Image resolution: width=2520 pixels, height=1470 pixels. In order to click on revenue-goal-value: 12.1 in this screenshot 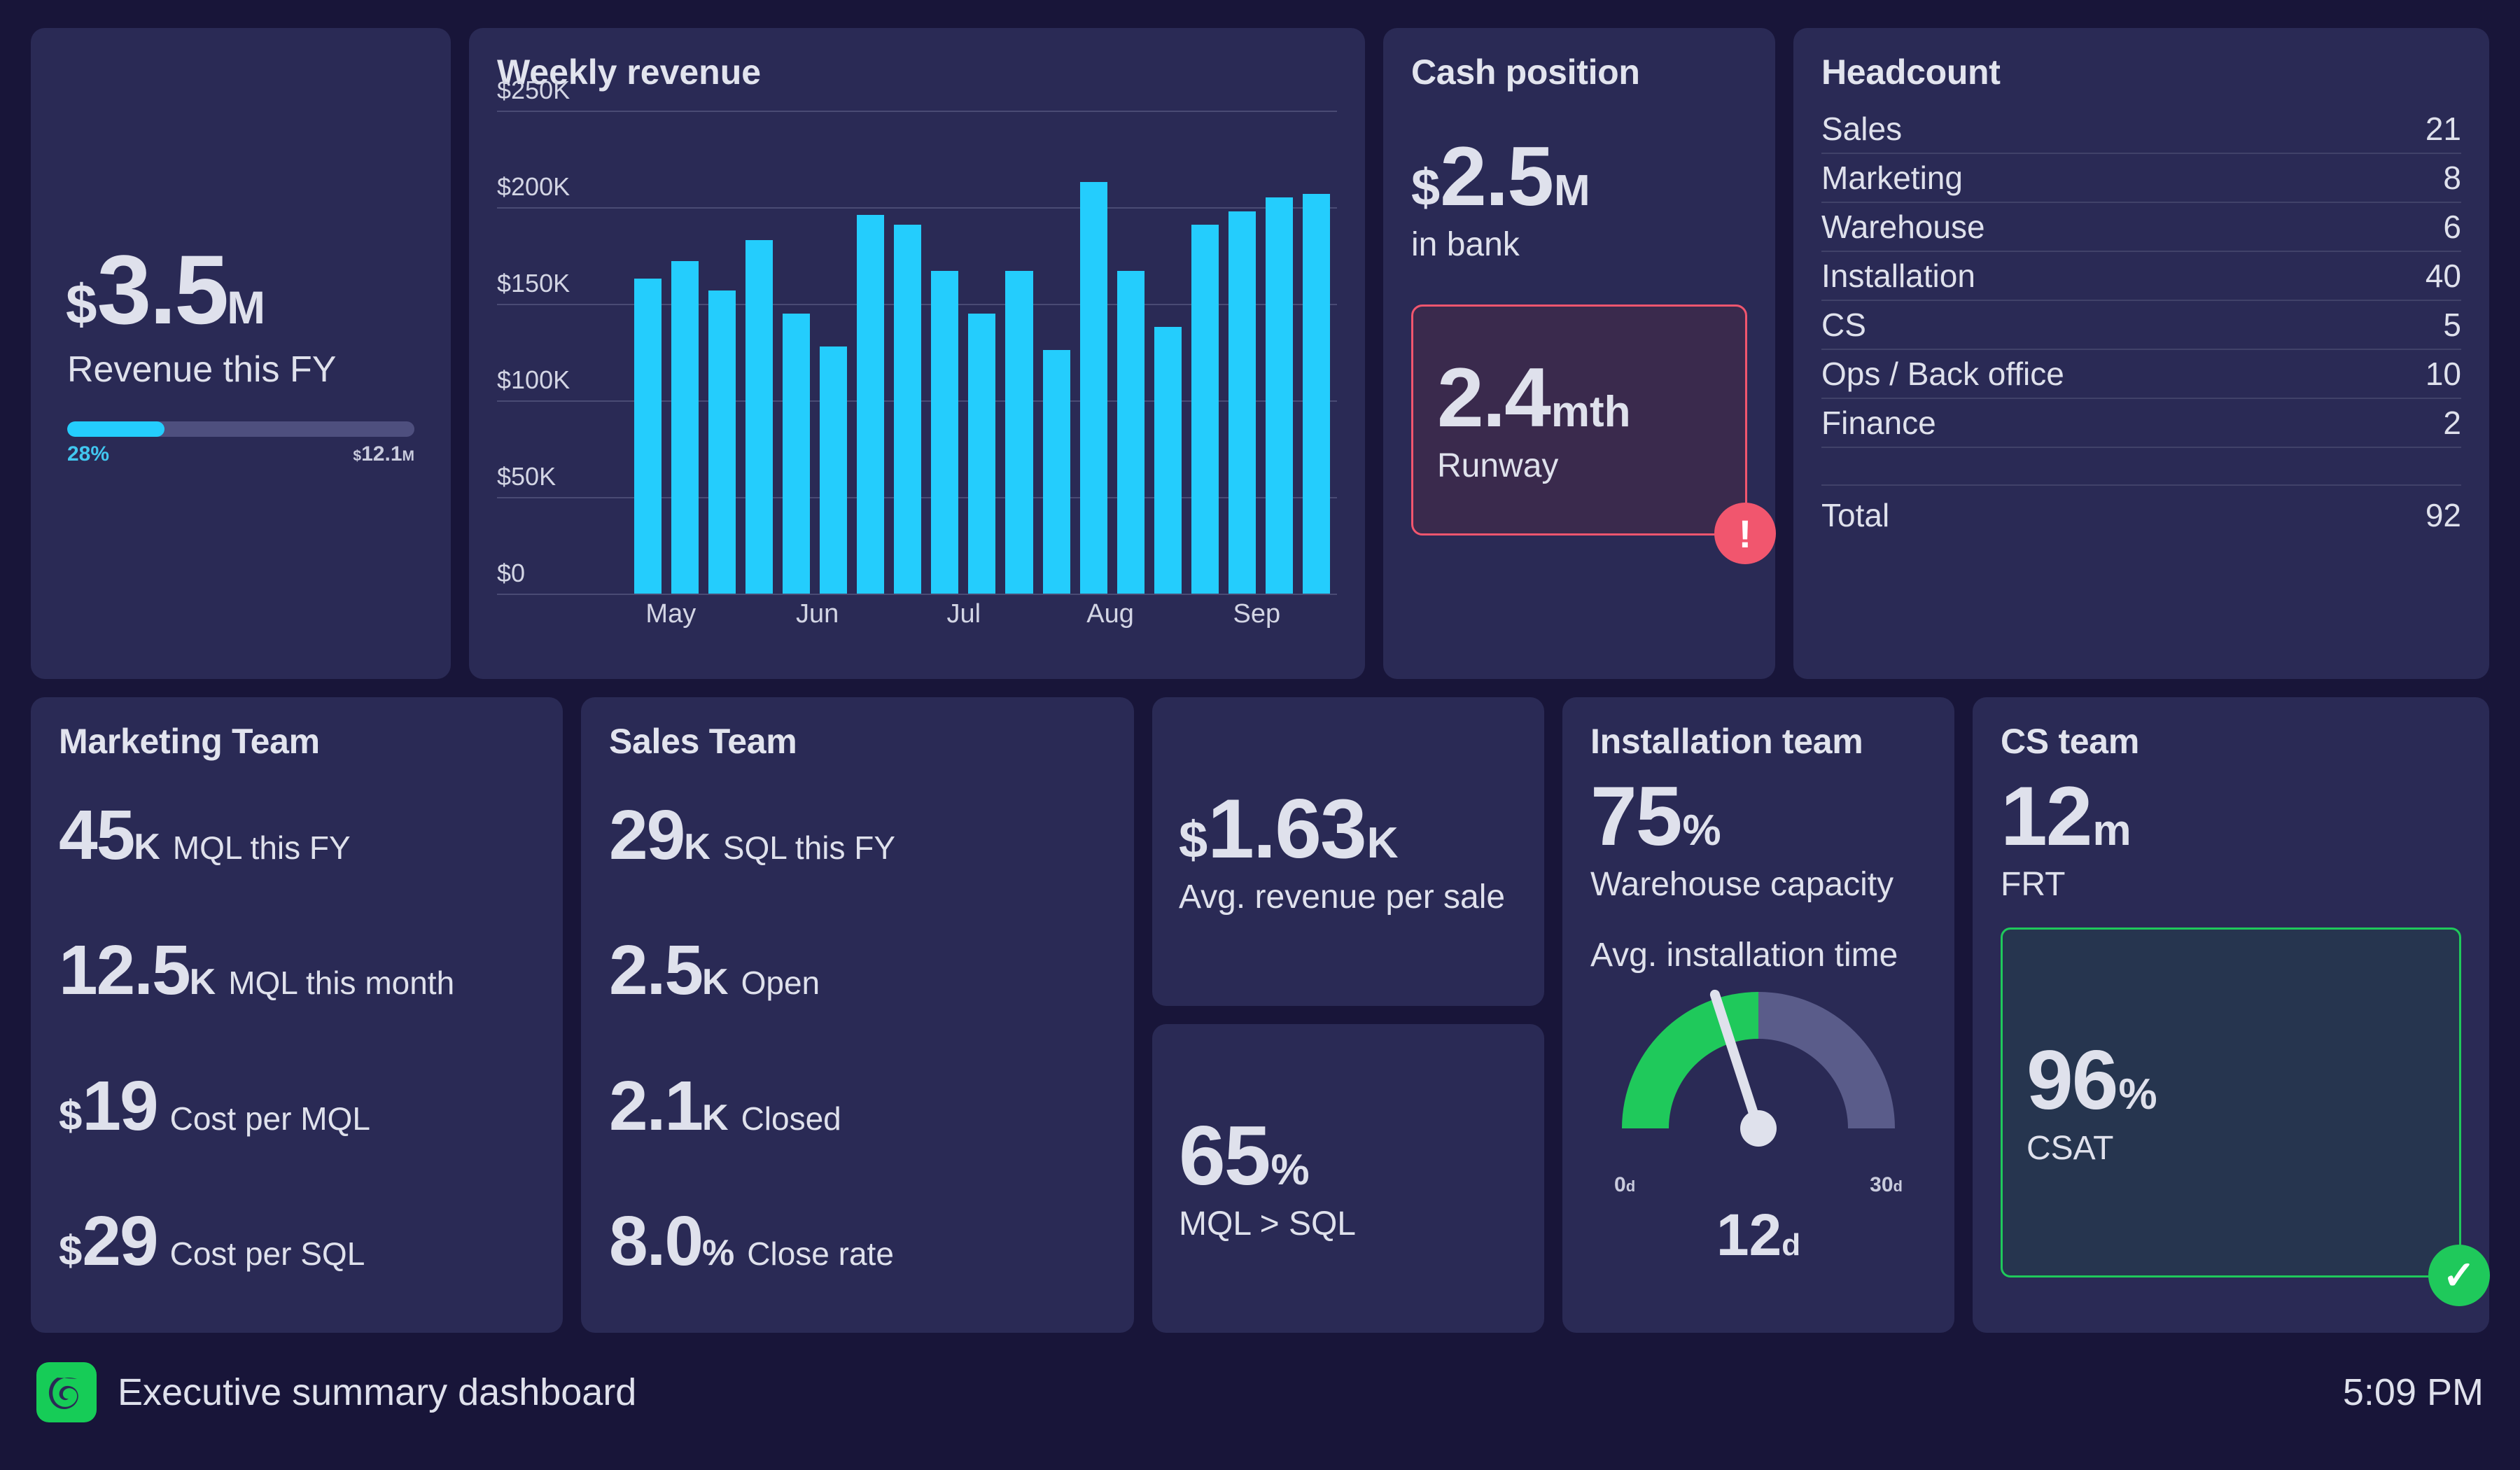, I will do `click(381, 453)`.